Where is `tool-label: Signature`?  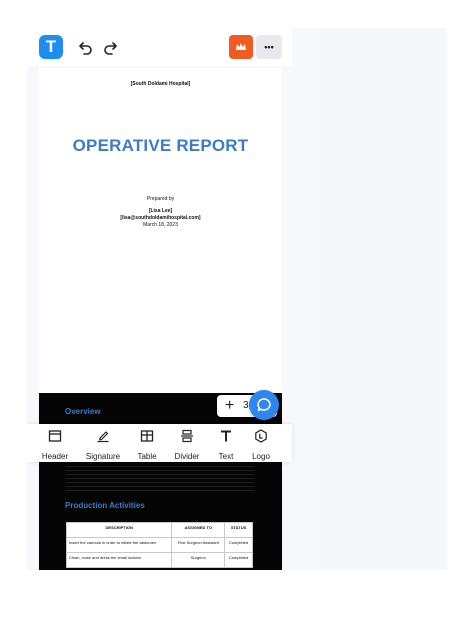
tool-label: Signature is located at coordinates (103, 456).